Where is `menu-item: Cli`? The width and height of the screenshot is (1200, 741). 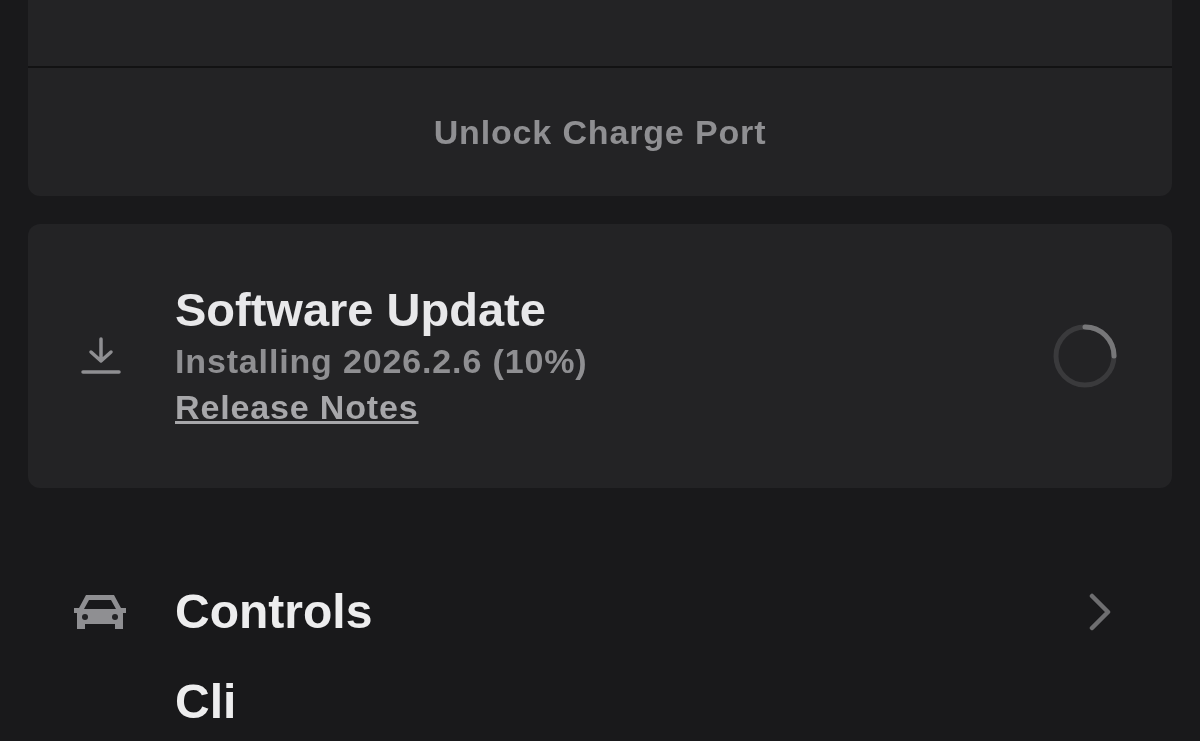 menu-item: Cli is located at coordinates (600, 702).